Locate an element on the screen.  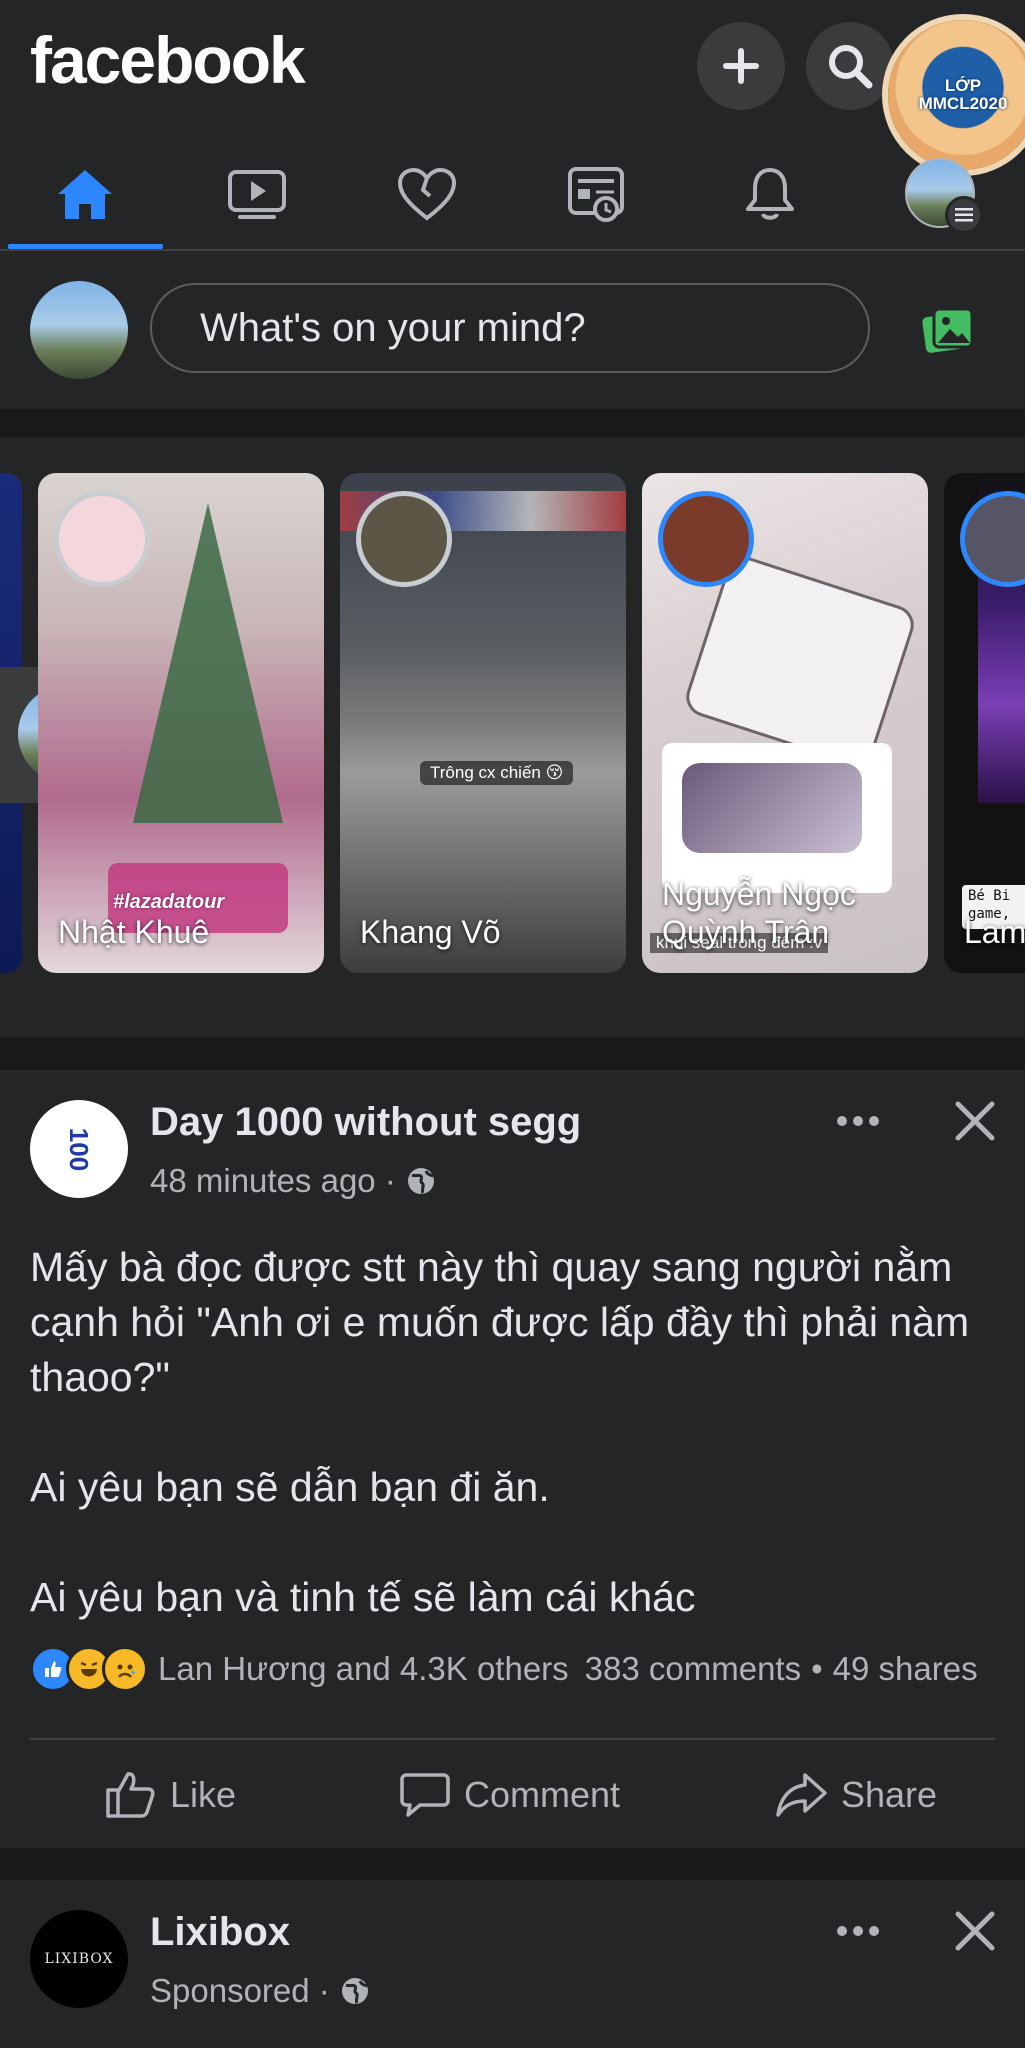
post-paragraph: Ai yêu bạn và tinh tế sẽ làm cái khác is located at coordinates (363, 1597).